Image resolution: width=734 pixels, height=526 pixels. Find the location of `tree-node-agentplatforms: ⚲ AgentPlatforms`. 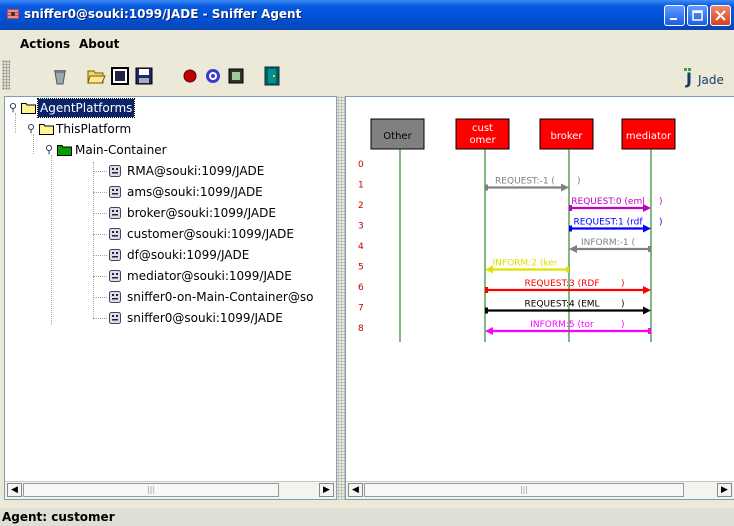

tree-node-agentplatforms: ⚲ AgentPlatforms is located at coordinates (170, 108).